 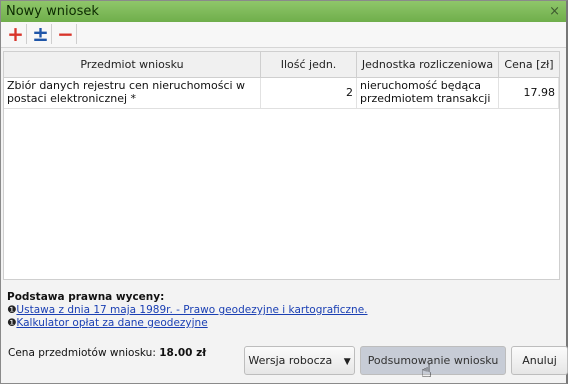 I want to click on total-price-label: Cena przedmiotów wniosku:, so click(x=82, y=353).